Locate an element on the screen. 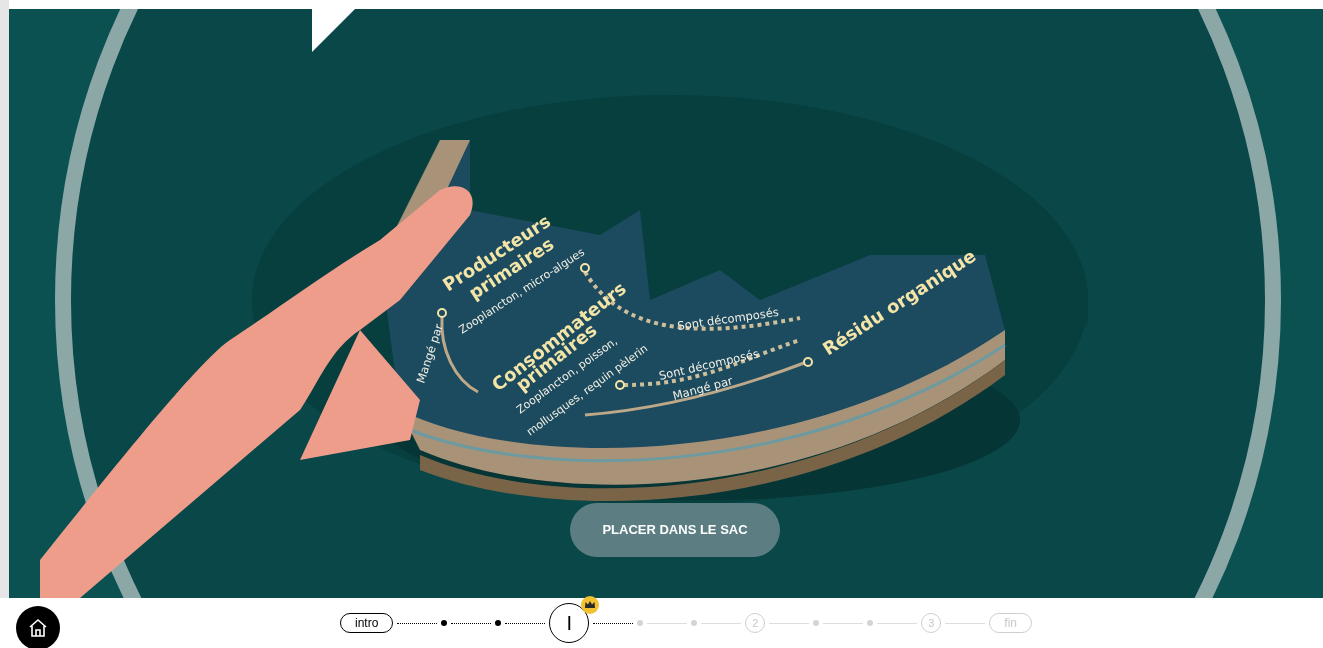 The image size is (1323, 648). step-pill: intro is located at coordinates (367, 623).